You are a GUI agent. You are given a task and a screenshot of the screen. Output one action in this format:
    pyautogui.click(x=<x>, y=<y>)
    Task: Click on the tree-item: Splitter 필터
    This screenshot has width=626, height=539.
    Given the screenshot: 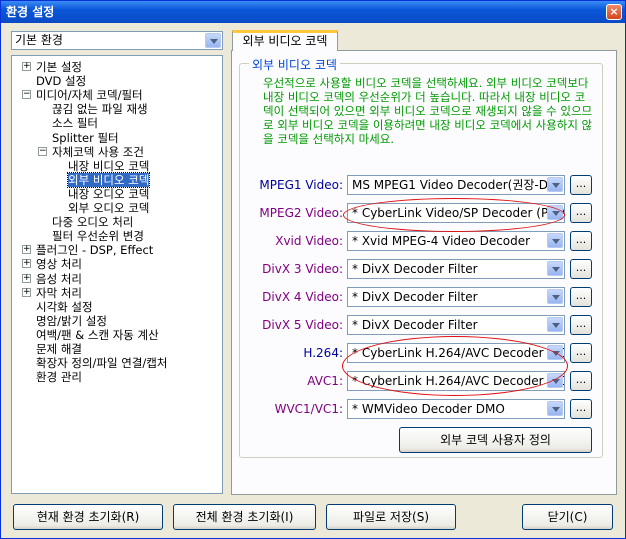 What is the action you would take?
    pyautogui.click(x=85, y=138)
    